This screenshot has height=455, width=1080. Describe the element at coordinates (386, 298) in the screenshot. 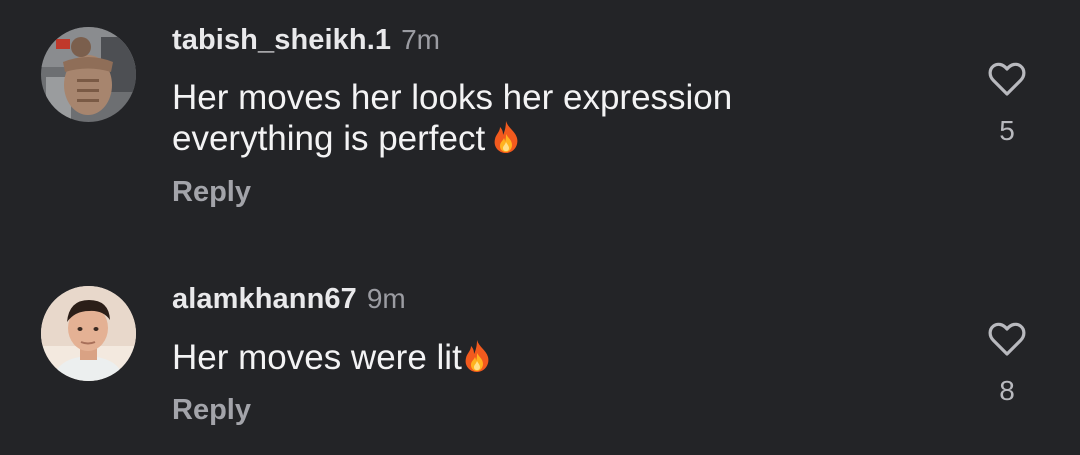

I see `timestamp: 9m` at that location.